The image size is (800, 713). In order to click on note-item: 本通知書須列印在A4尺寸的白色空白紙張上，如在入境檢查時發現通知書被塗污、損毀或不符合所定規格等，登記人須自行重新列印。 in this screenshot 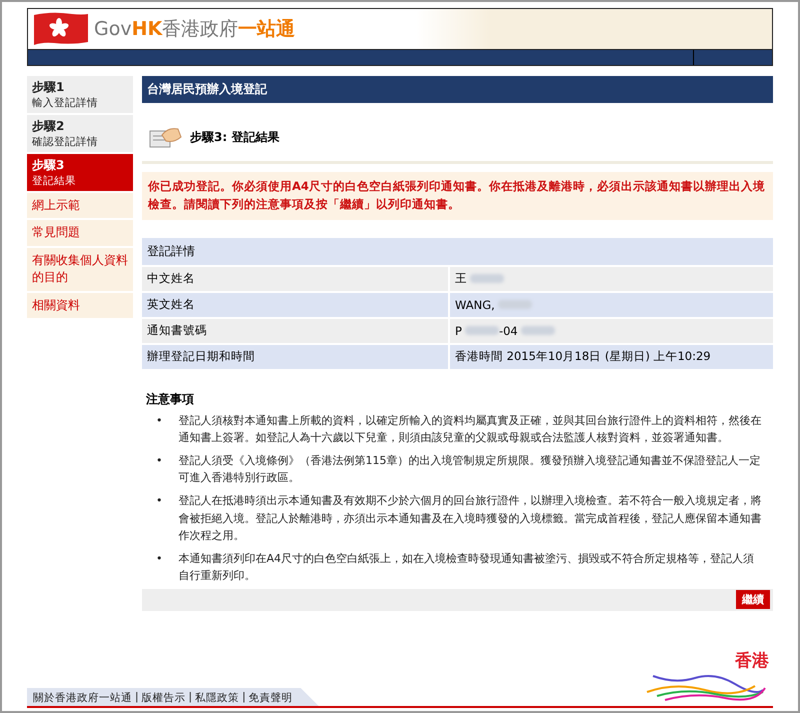, I will do `click(467, 567)`.